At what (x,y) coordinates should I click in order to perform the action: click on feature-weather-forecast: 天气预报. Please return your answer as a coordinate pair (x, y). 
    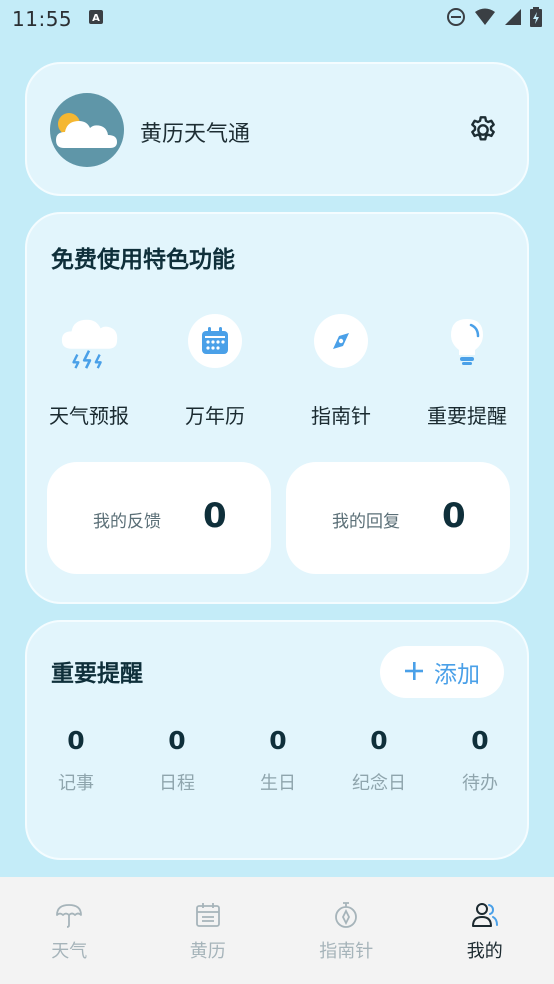
    Looking at the image, I should click on (89, 370).